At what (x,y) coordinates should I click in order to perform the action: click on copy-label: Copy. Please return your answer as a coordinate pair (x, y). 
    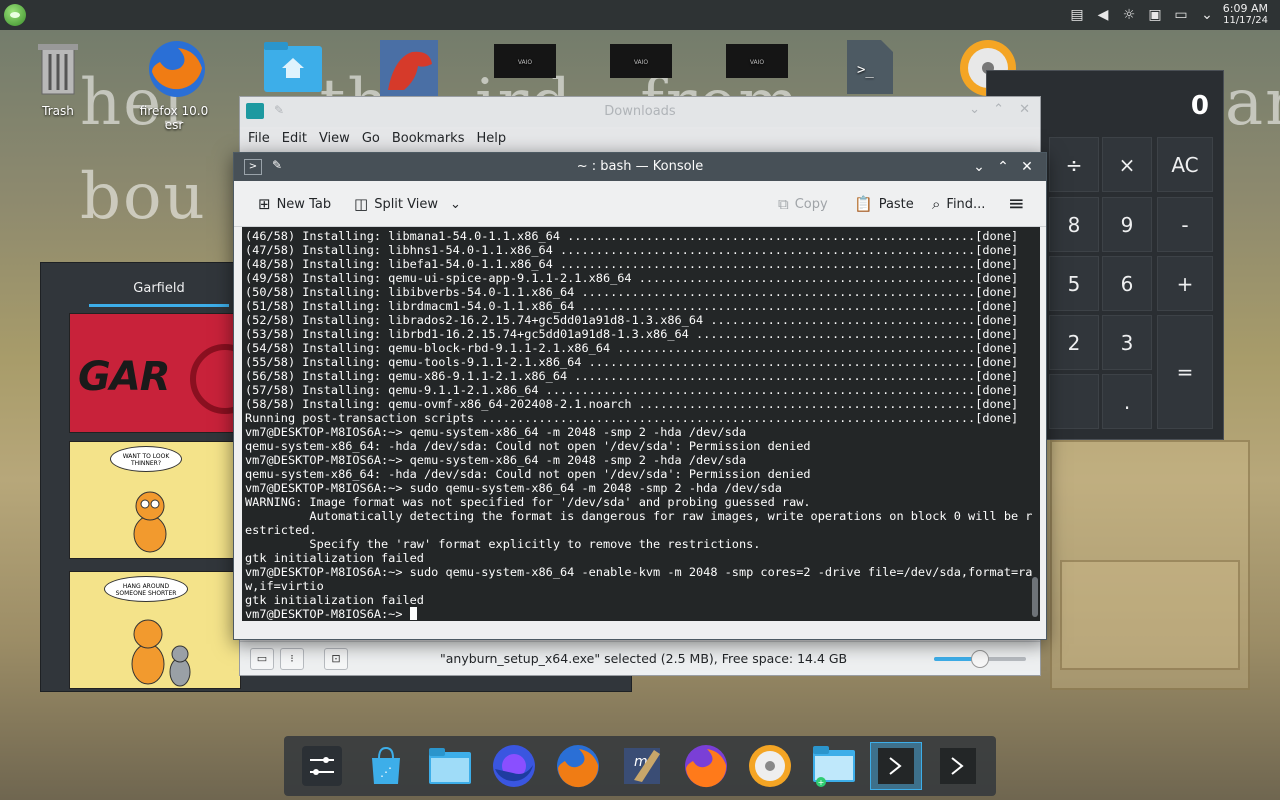
    Looking at the image, I should click on (811, 204).